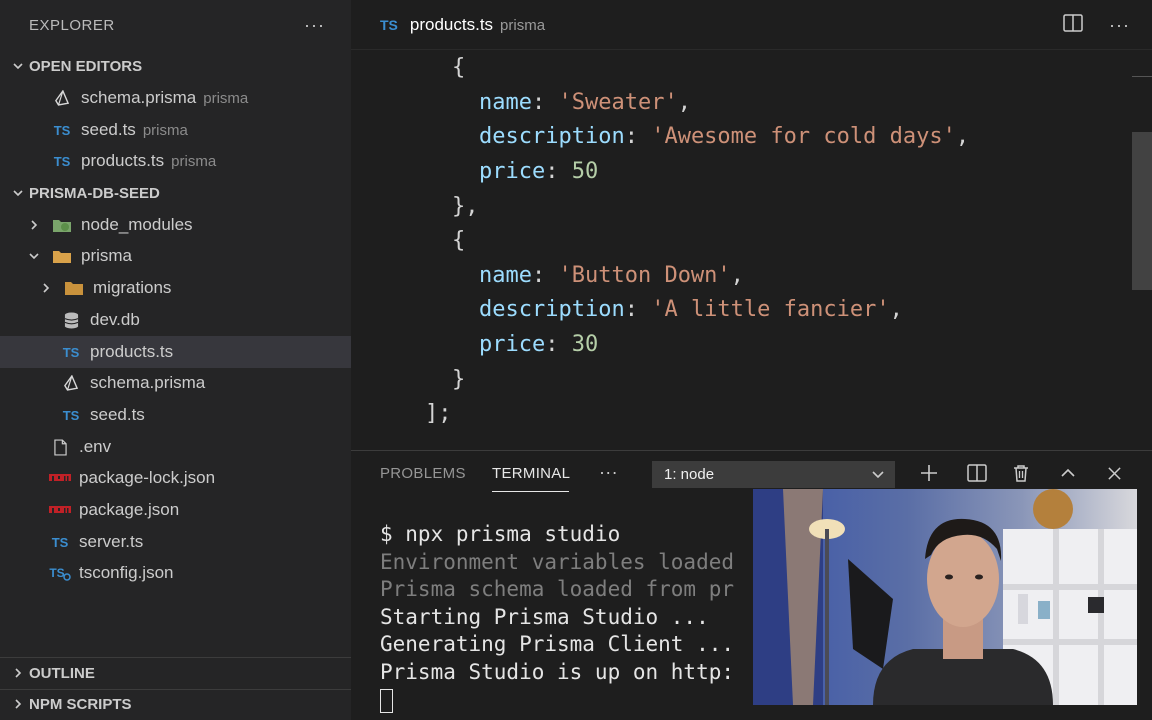 The image size is (1152, 720). What do you see at coordinates (175, 704) in the screenshot?
I see `npm-scripts-section: NPM SCRIPTS` at bounding box center [175, 704].